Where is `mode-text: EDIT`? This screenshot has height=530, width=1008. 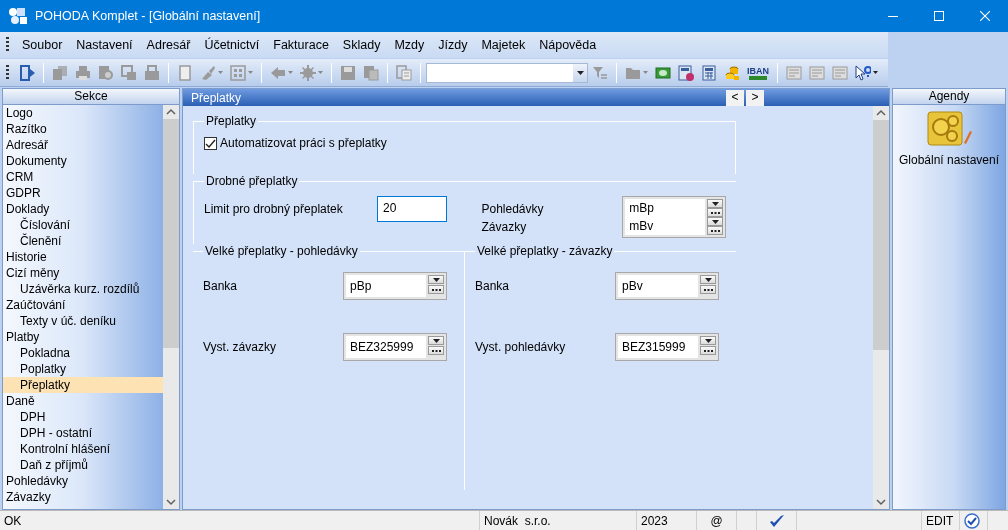
mode-text: EDIT is located at coordinates (941, 520).